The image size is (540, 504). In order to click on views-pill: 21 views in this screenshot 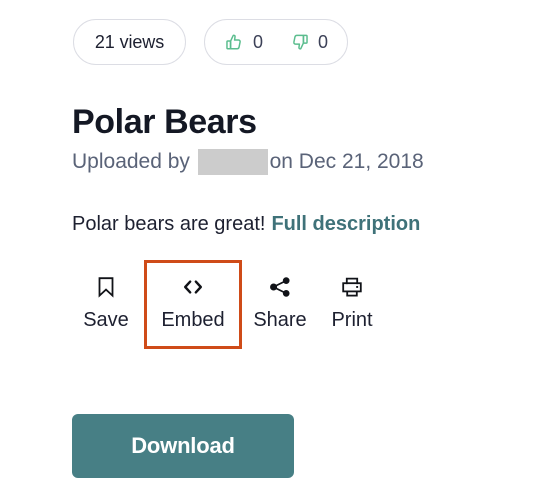, I will do `click(129, 42)`.